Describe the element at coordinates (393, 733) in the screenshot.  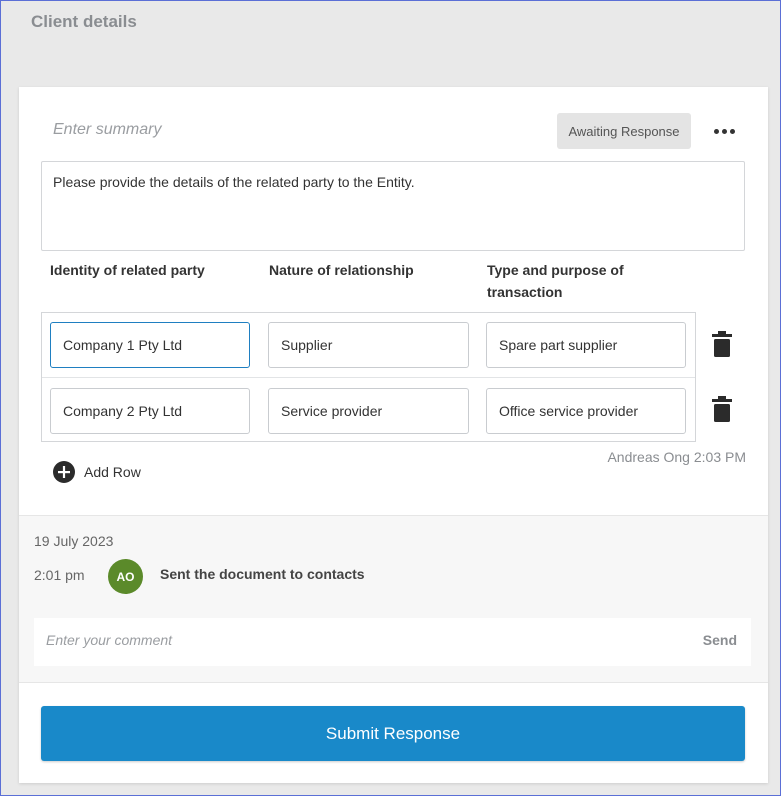
I see `submit-response-button: Submit Response` at that location.